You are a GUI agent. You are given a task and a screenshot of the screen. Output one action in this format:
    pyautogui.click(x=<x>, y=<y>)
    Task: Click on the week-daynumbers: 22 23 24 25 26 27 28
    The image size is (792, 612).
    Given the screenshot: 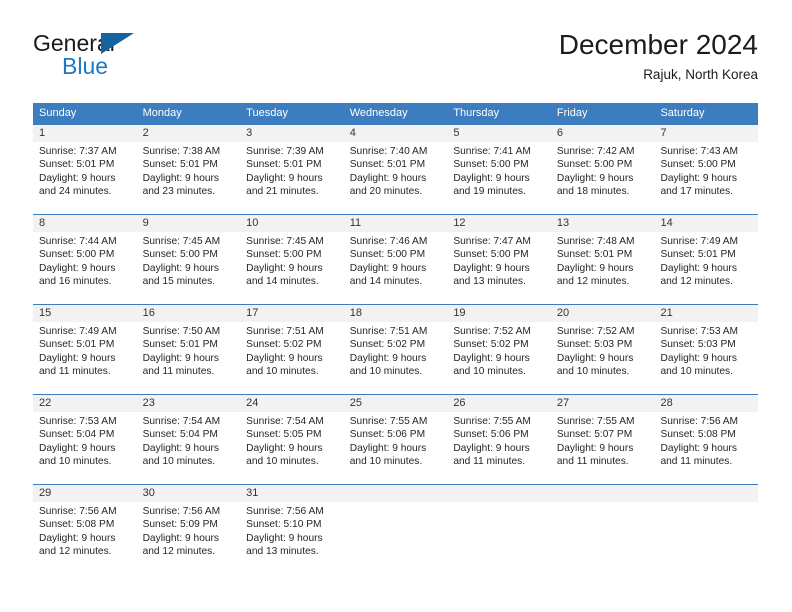 What is the action you would take?
    pyautogui.click(x=395, y=403)
    